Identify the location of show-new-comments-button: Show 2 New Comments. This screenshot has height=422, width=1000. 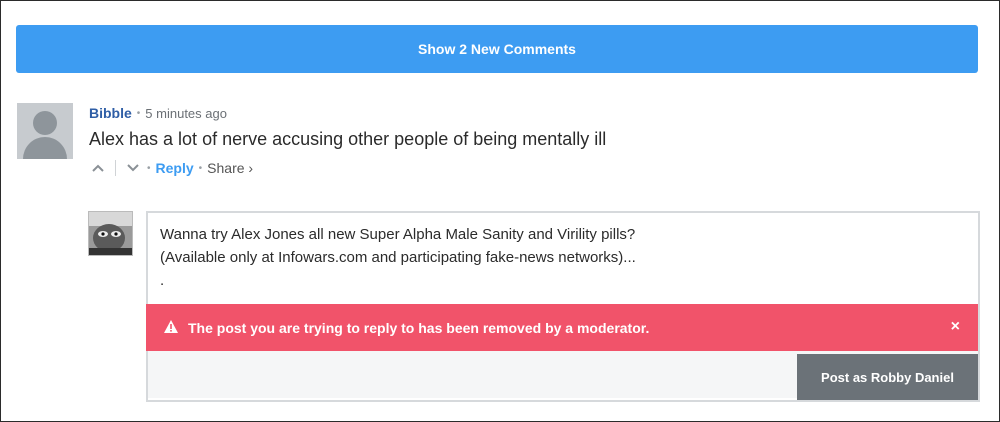
(497, 49).